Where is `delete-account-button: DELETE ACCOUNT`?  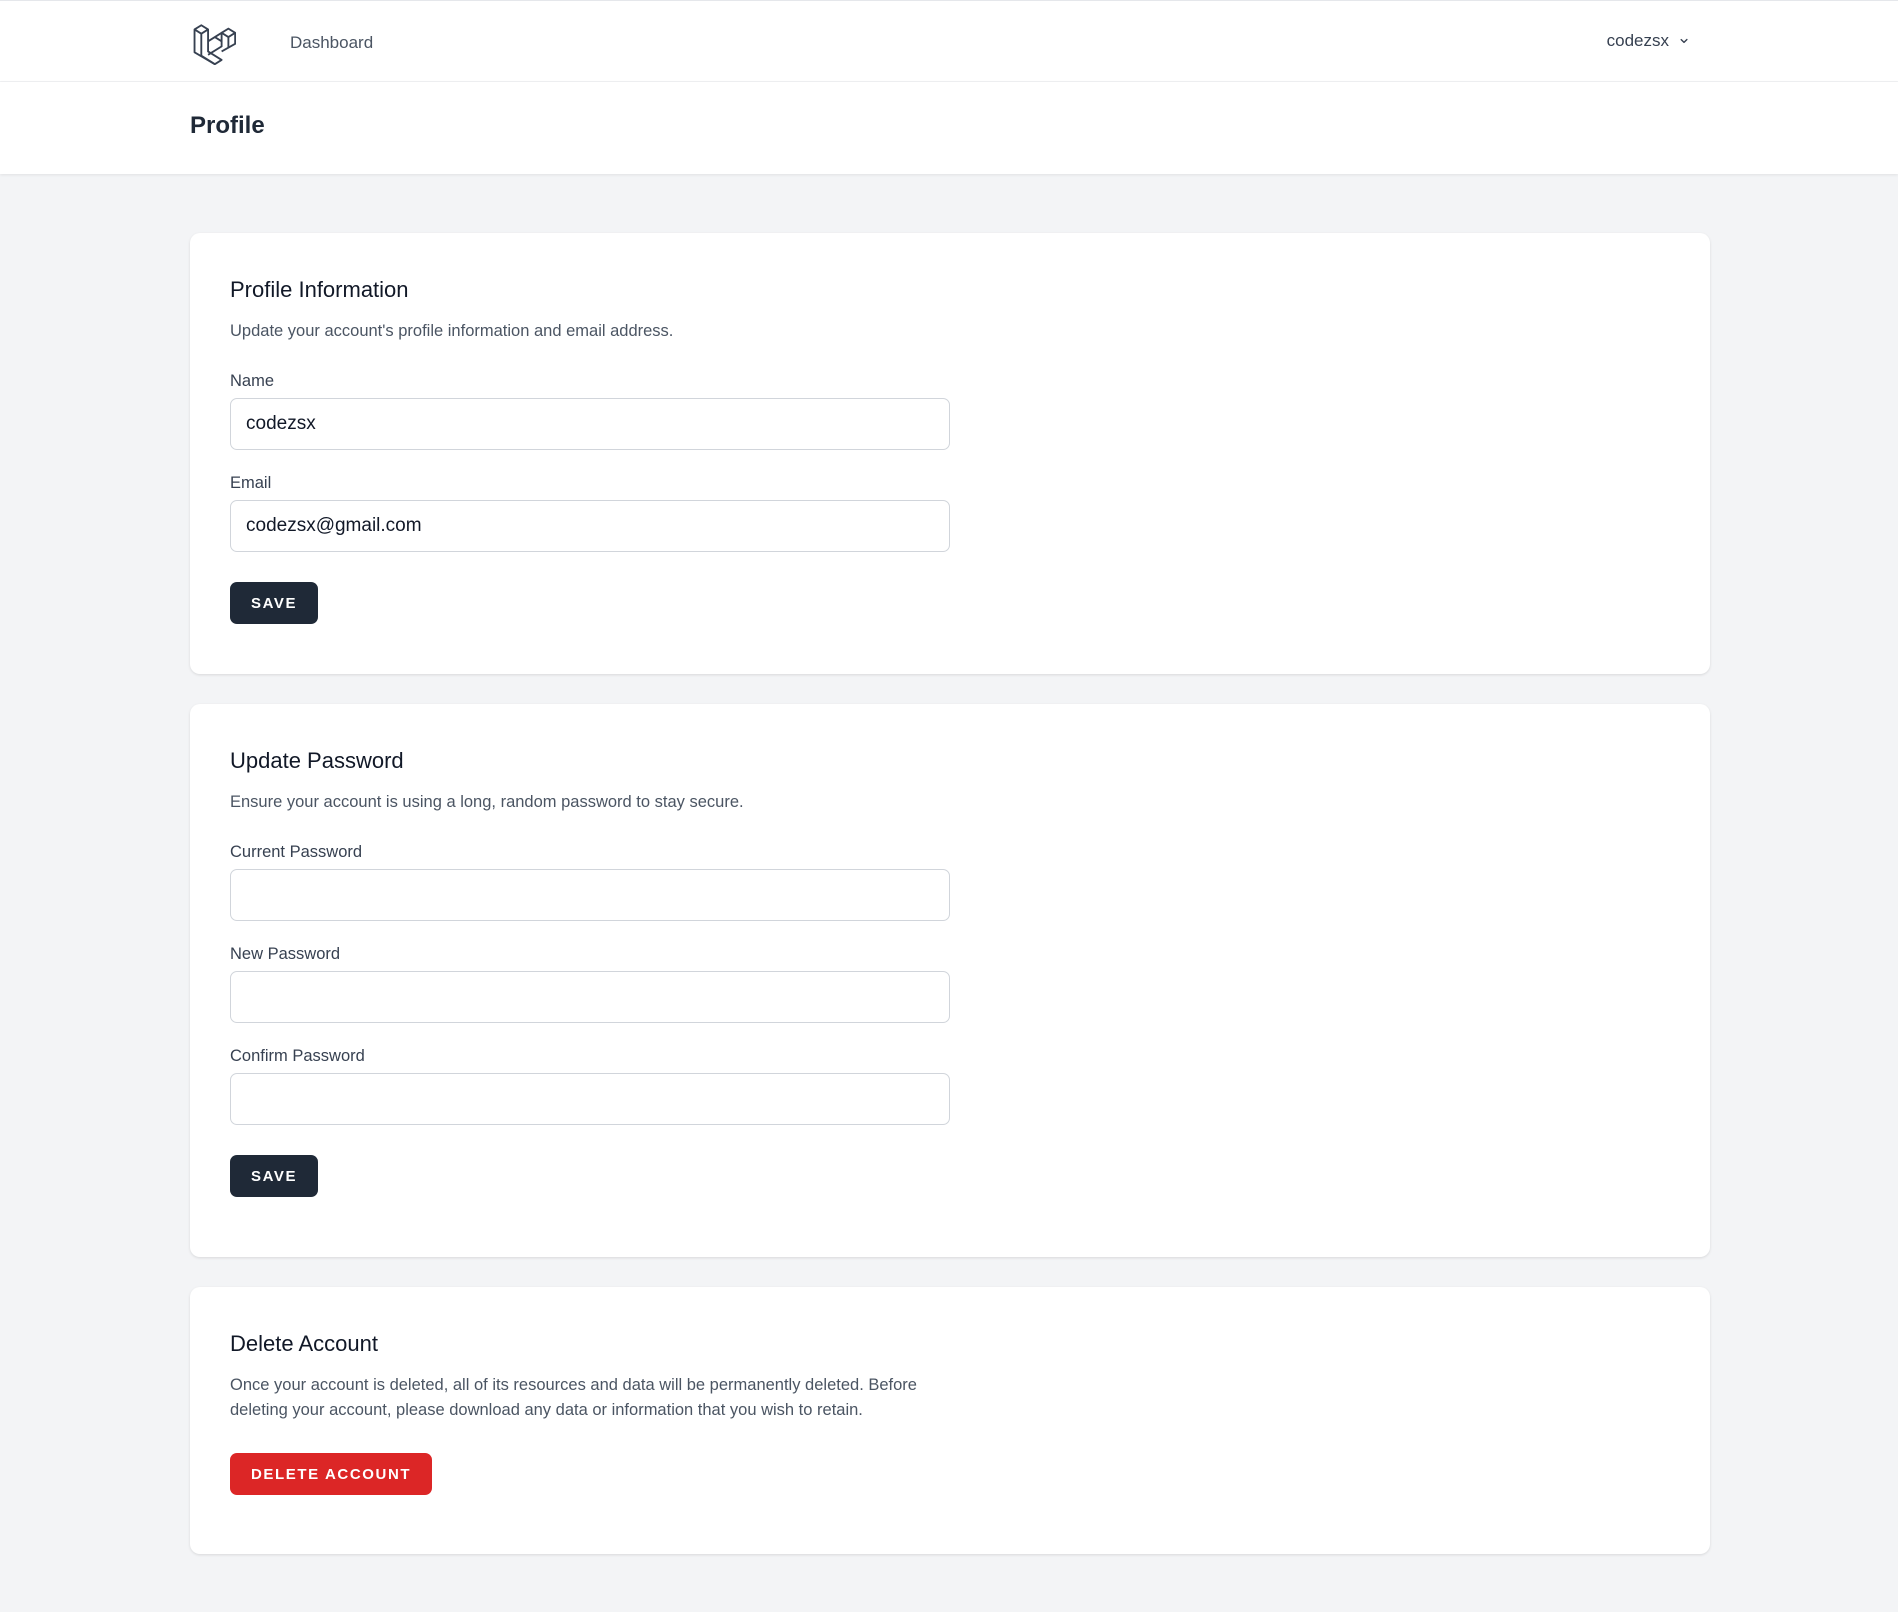 delete-account-button: DELETE ACCOUNT is located at coordinates (331, 1474).